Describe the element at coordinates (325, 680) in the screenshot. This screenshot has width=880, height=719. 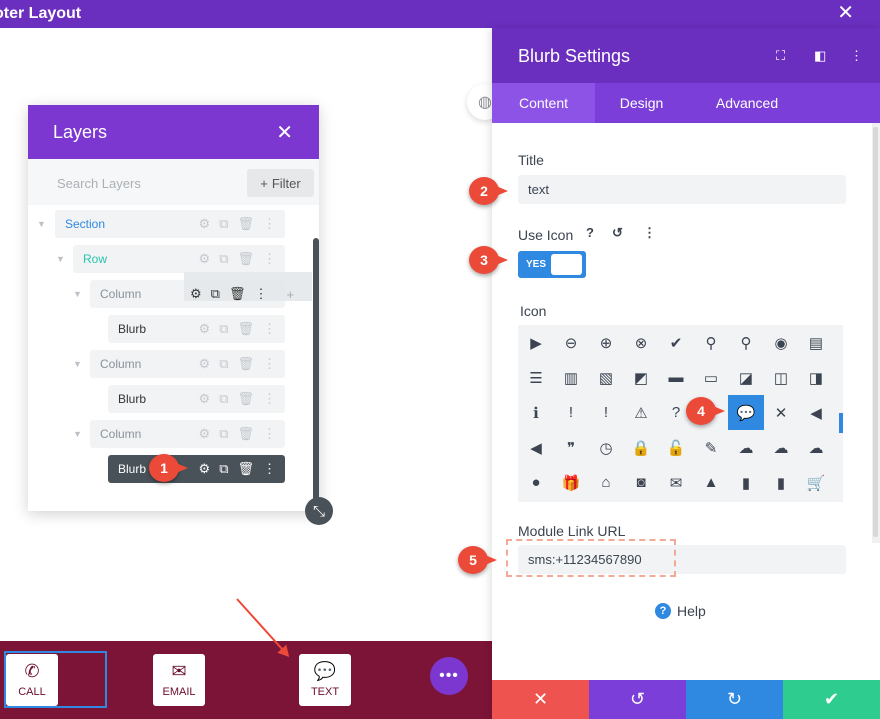
I see `text-button: 💬 TEXT` at that location.